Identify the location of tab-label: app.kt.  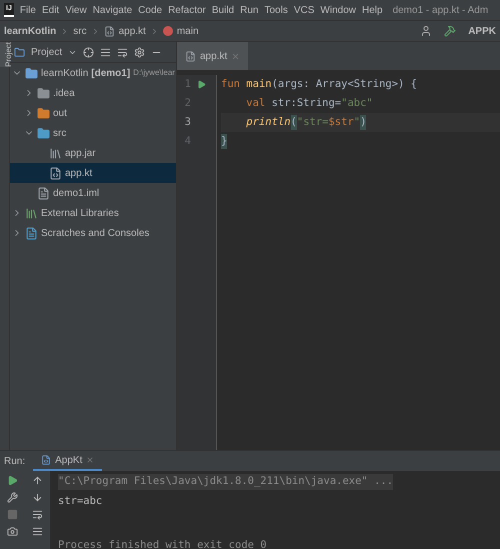
(214, 57).